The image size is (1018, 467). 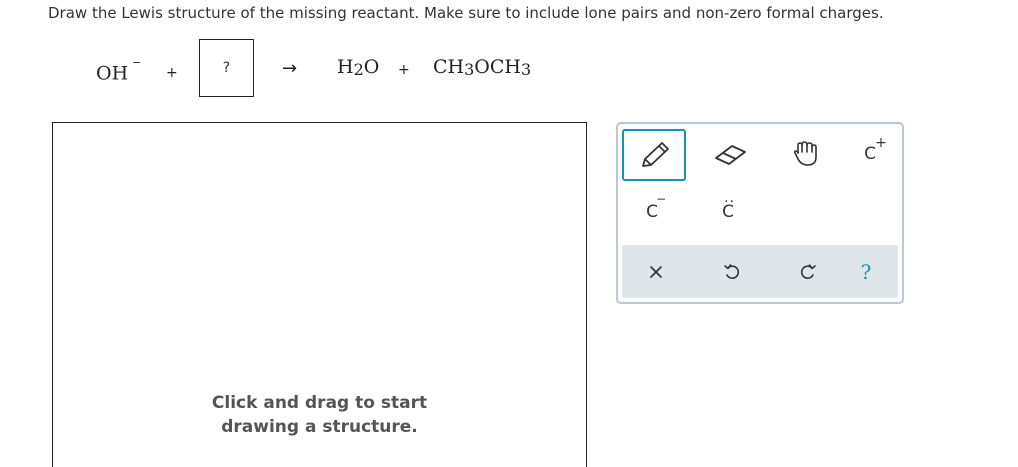 I want to click on canvas-hint-line1: Click and drag to start, so click(x=319, y=403).